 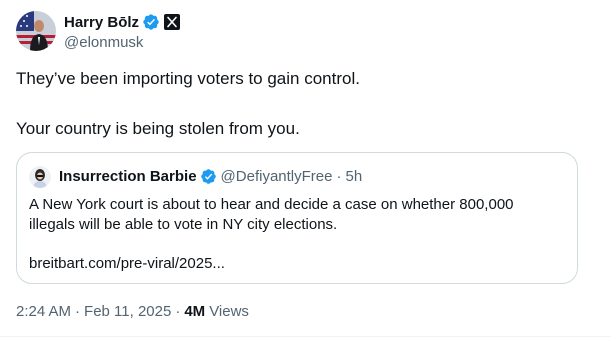 I want to click on bottom-divider, so click(x=305, y=336).